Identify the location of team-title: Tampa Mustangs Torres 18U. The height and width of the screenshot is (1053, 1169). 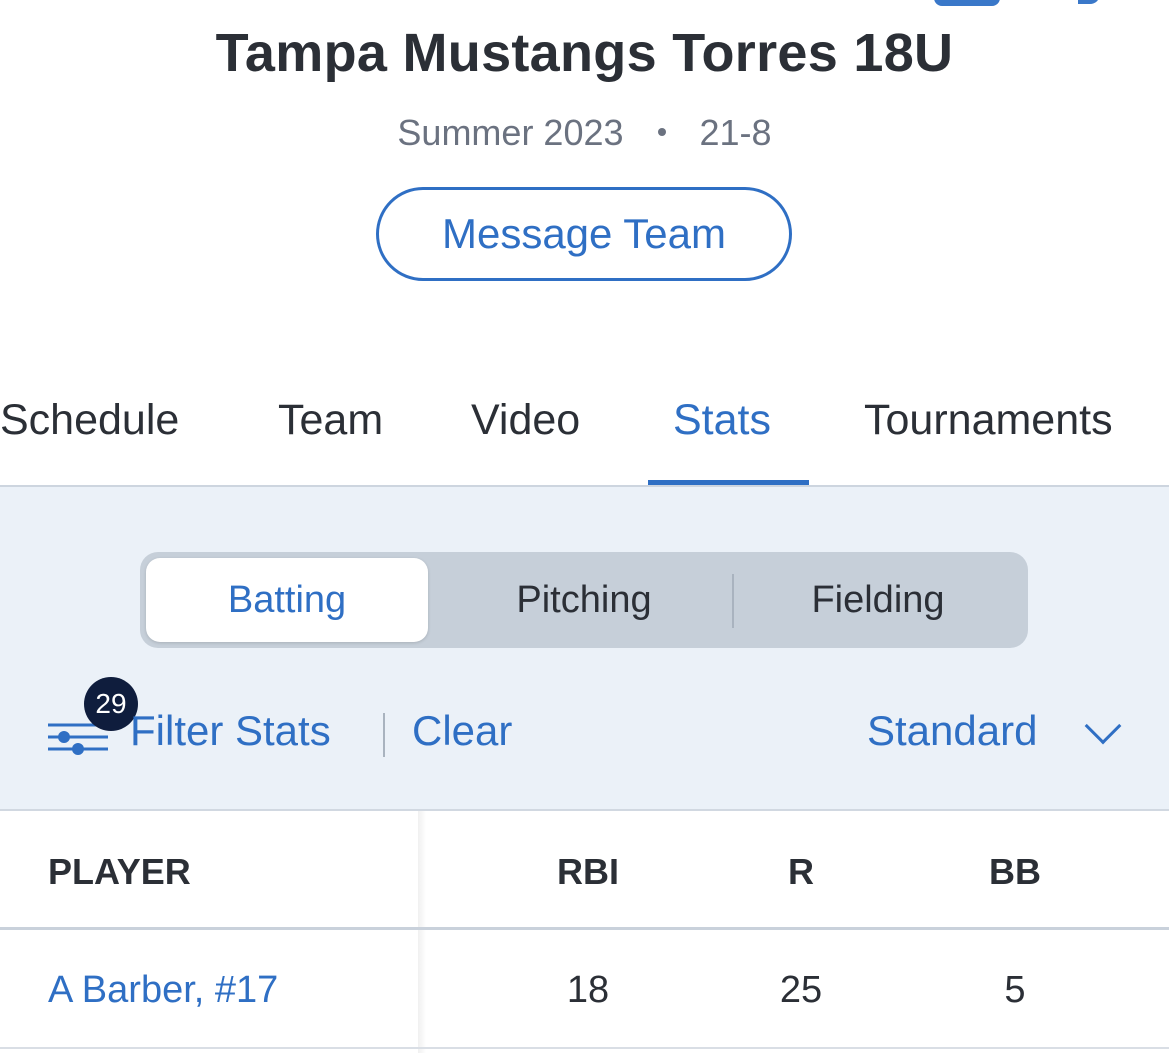
(584, 53).